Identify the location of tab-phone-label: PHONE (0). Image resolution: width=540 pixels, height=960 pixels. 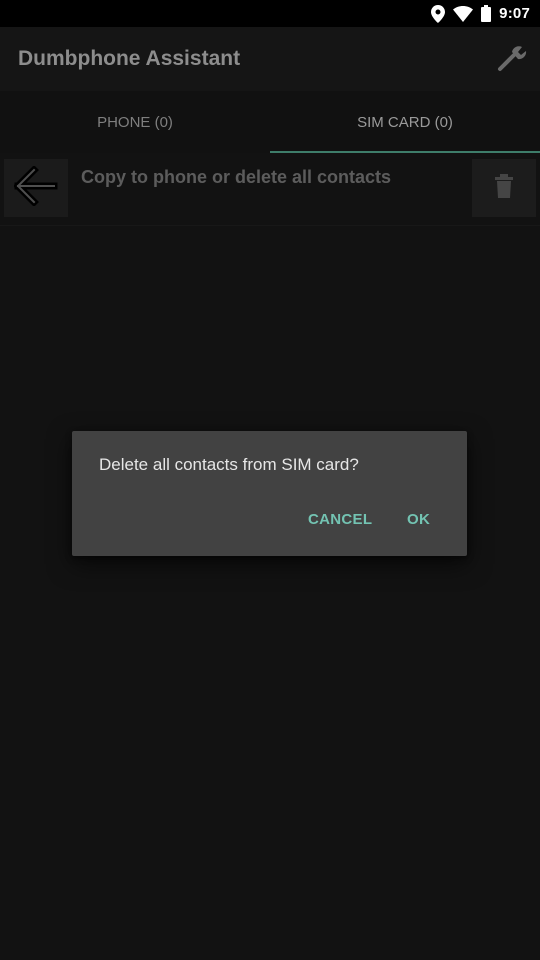
(135, 122).